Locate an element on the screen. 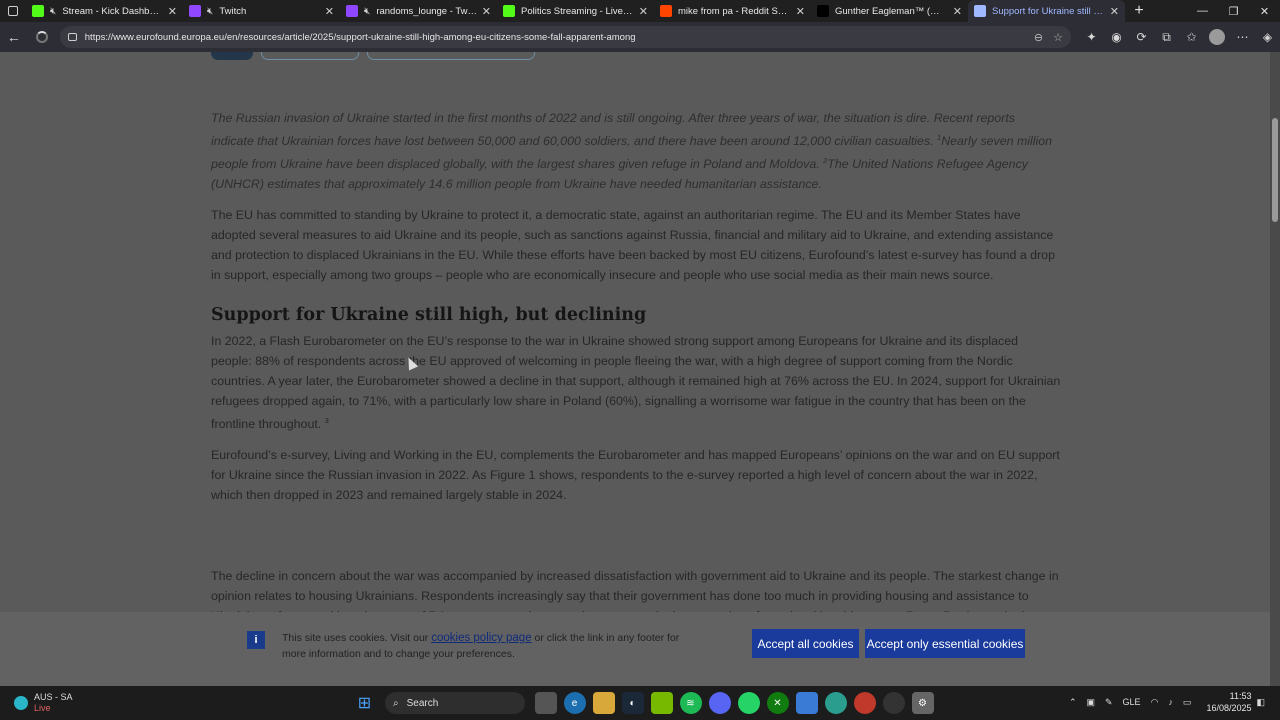  copilot-icon: ◈ is located at coordinates (1267, 37).